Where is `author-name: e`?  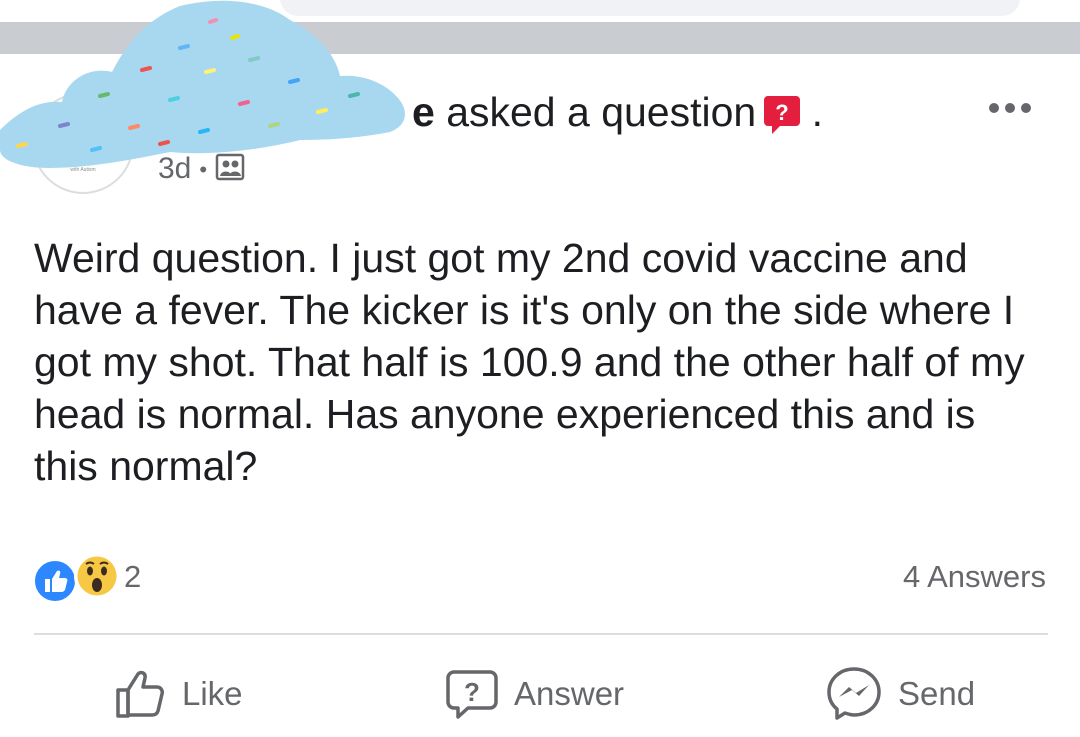
author-name: e is located at coordinates (423, 112).